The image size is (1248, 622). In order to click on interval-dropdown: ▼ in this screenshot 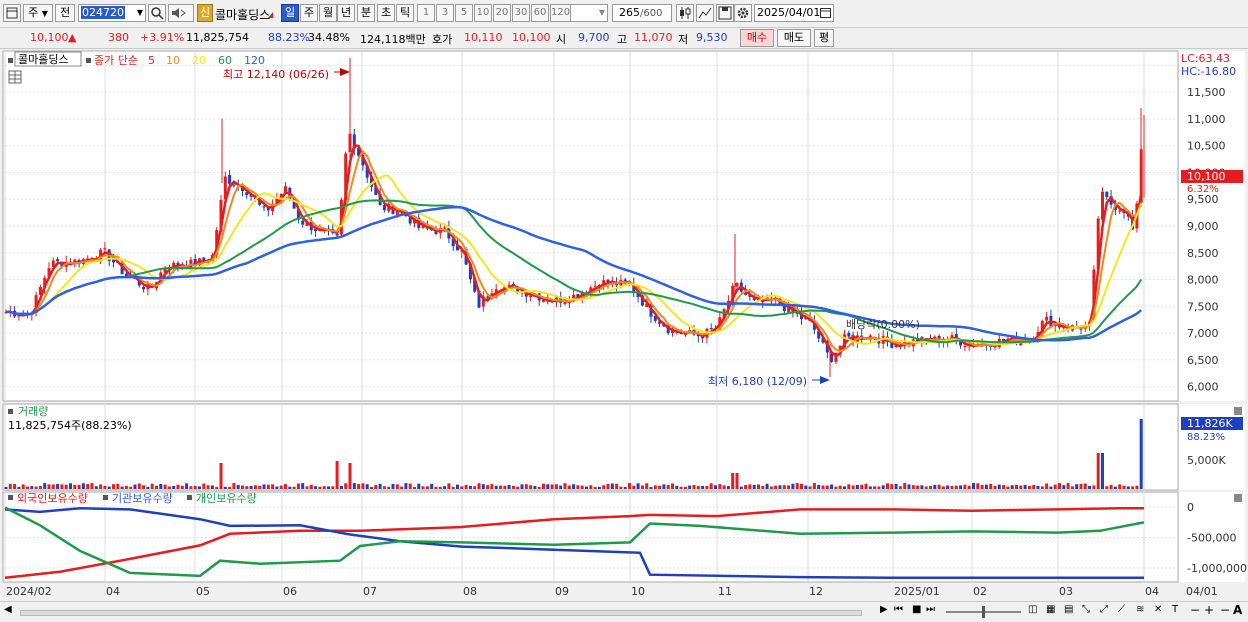, I will do `click(589, 13)`.